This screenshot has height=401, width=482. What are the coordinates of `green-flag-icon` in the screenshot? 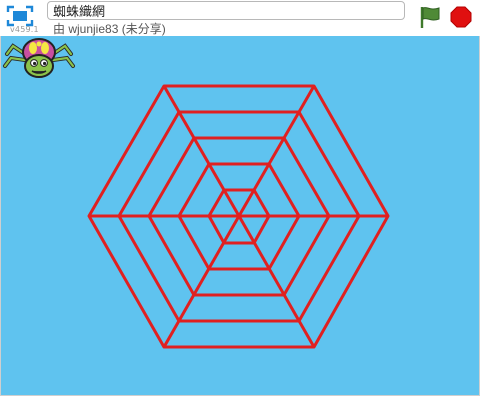 It's located at (430, 17).